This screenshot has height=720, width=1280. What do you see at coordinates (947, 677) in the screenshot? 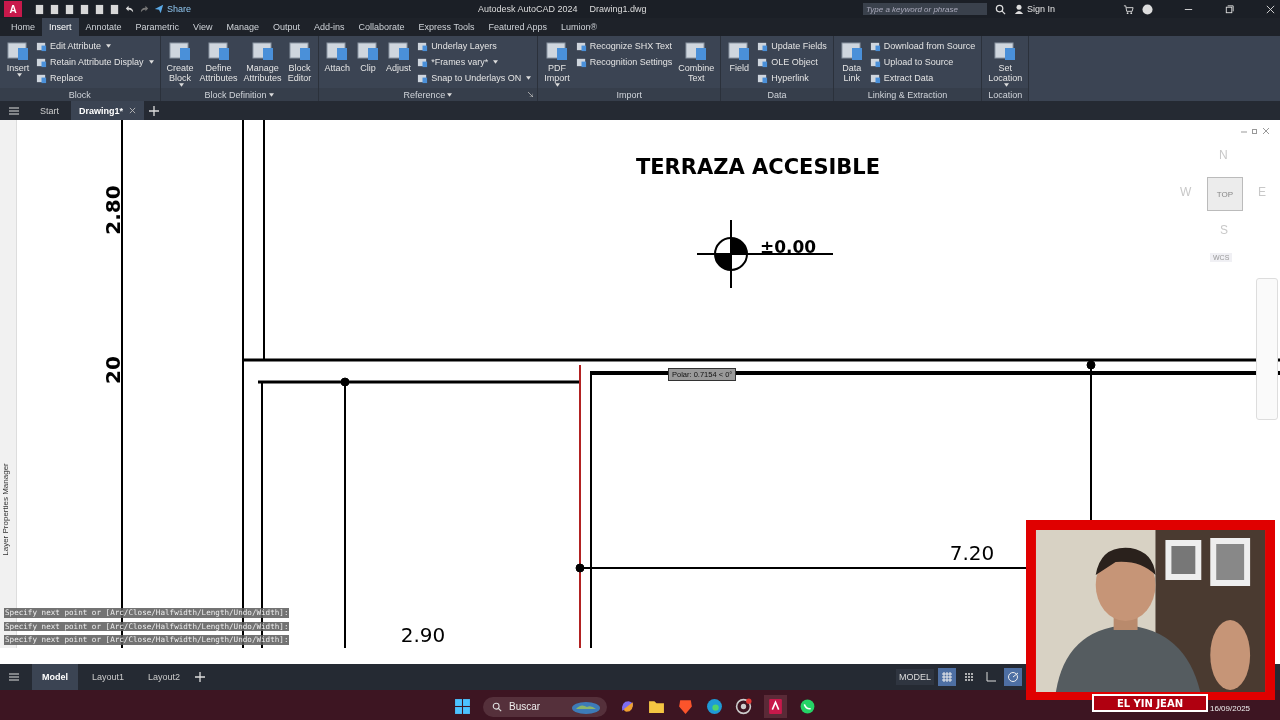
I see `grid-icon` at bounding box center [947, 677].